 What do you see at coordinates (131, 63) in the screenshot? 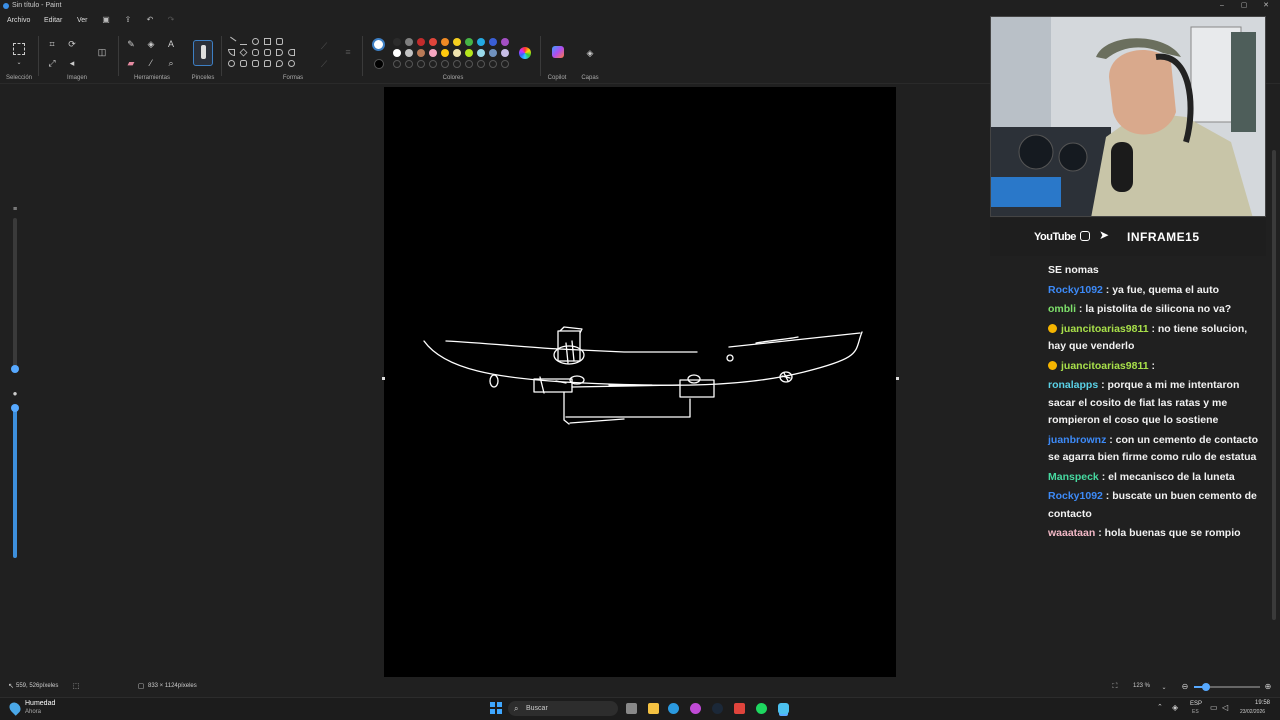
I see `eraser-icon: ▰` at bounding box center [131, 63].